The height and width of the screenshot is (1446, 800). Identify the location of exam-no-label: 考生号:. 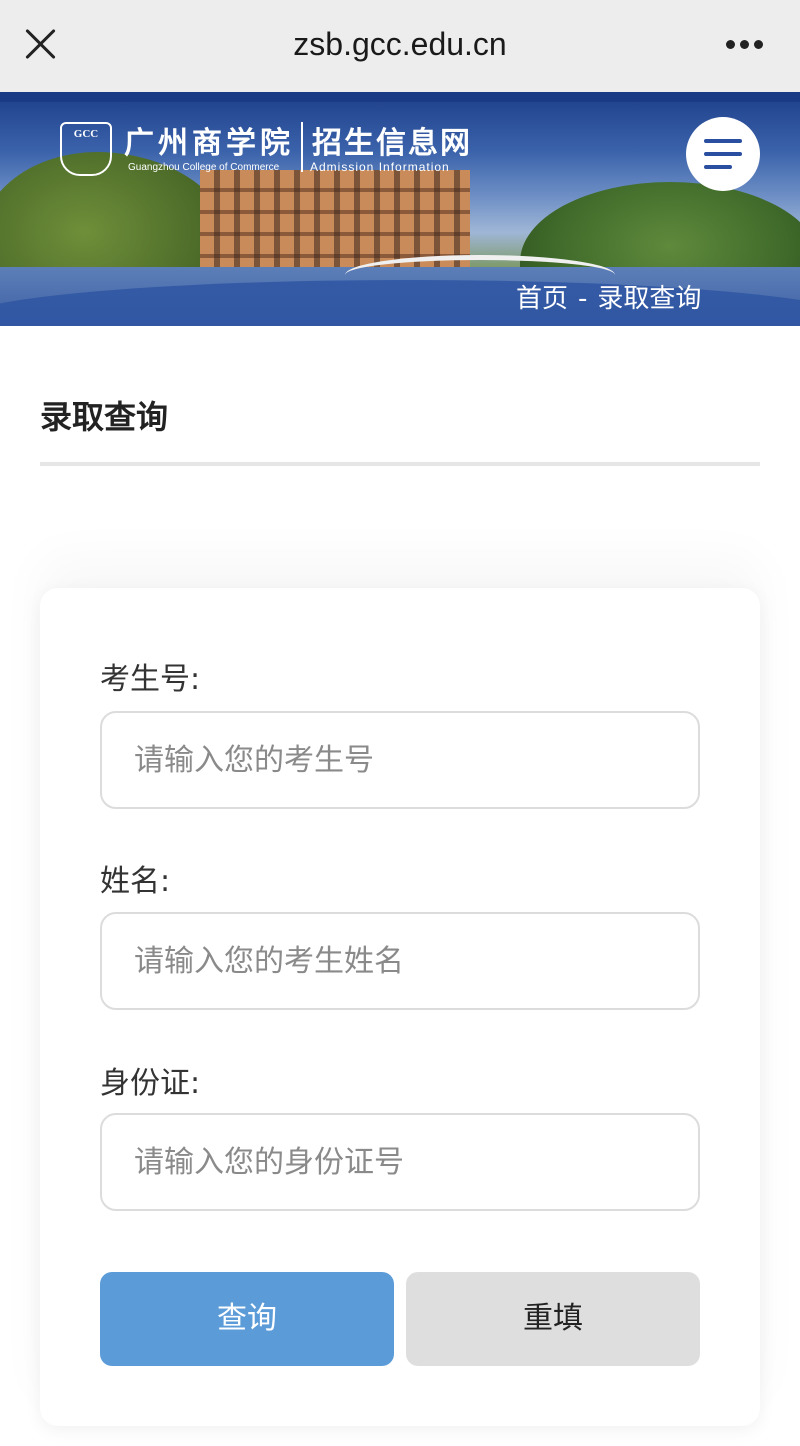
(150, 679).